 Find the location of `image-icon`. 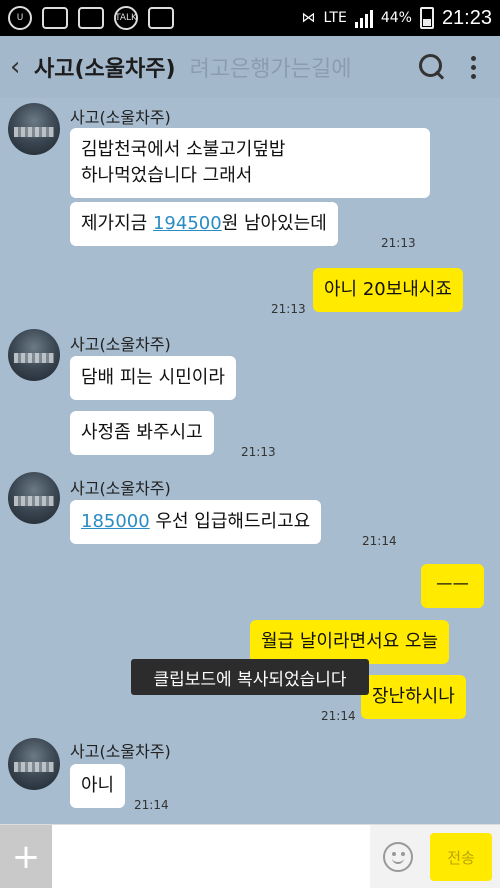

image-icon is located at coordinates (91, 18).